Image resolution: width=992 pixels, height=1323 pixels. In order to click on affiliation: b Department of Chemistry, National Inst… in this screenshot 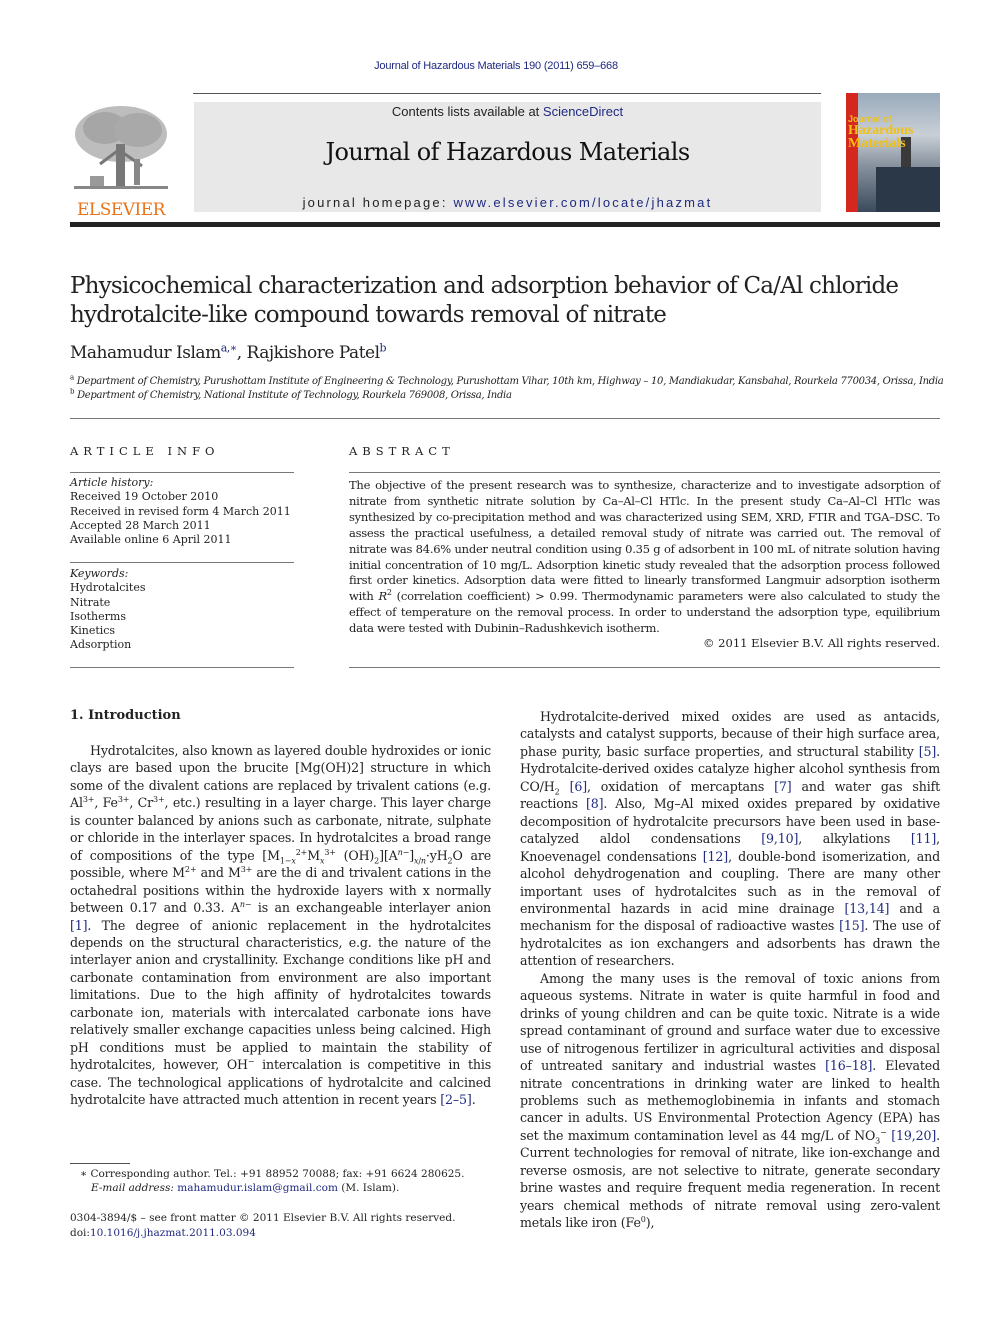, I will do `click(291, 394)`.